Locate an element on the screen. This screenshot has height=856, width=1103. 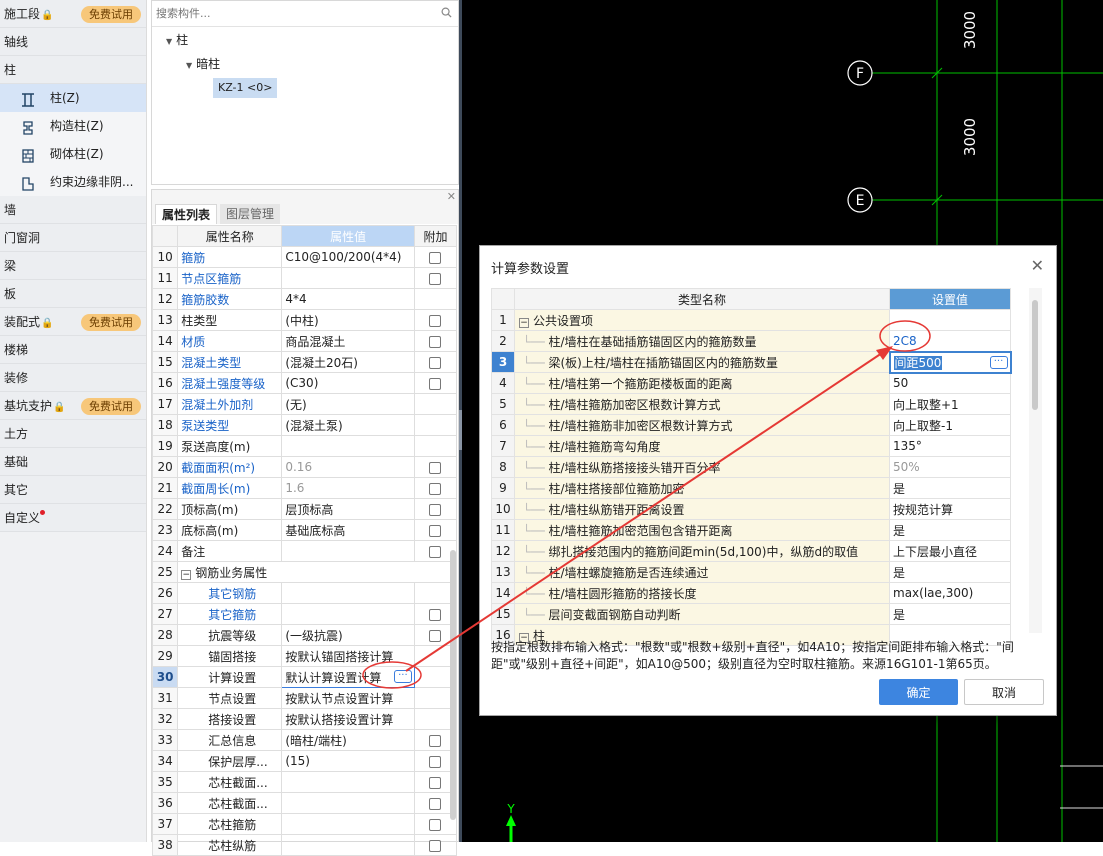
category-bottom-6: 装修 is located at coordinates (73, 378).